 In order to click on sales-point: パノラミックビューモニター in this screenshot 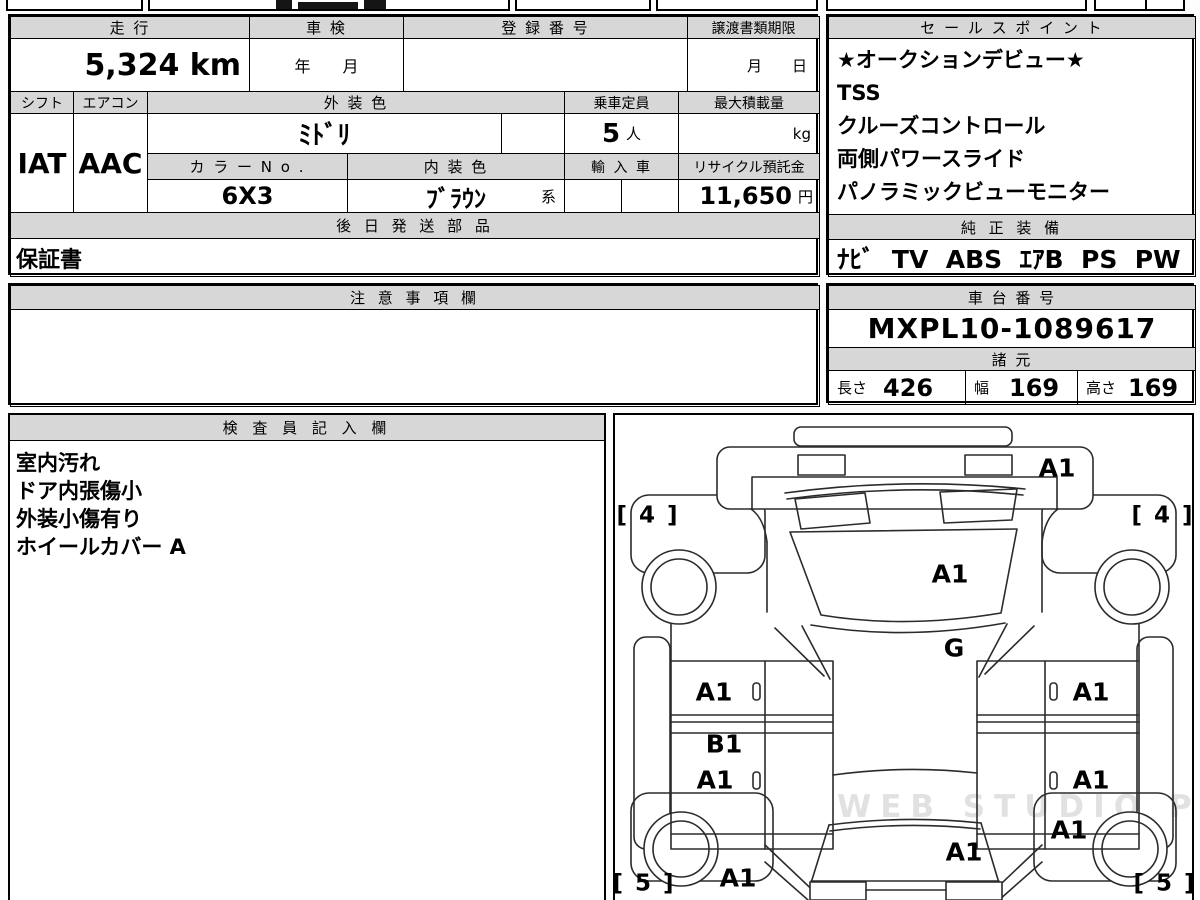, I will do `click(973, 192)`.